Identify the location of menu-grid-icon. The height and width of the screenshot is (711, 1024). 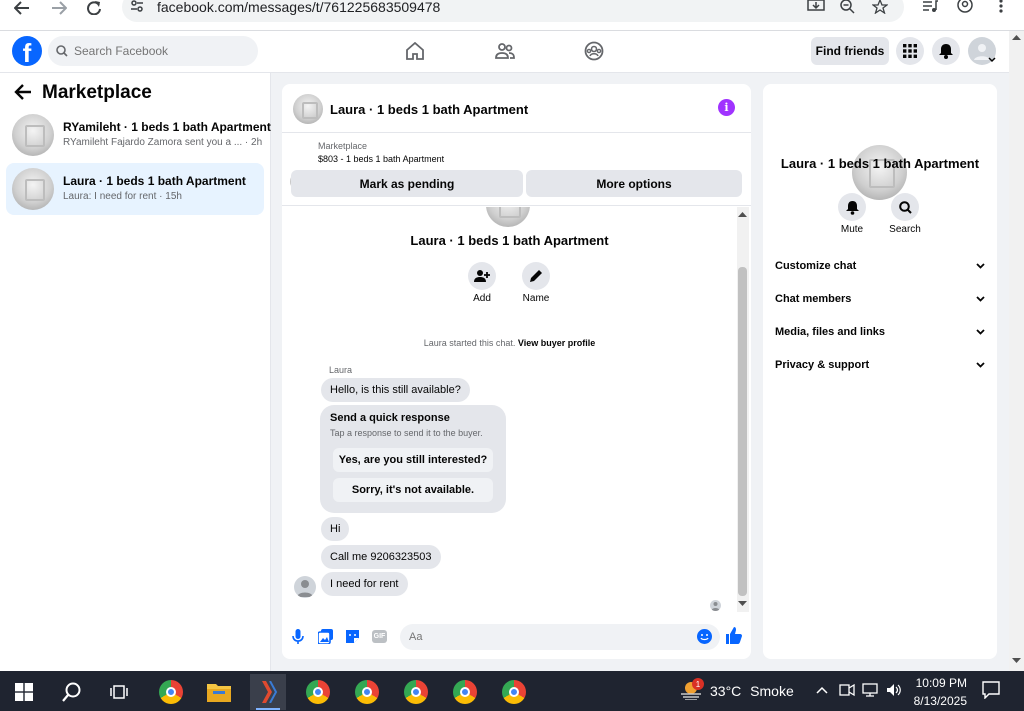
(910, 51).